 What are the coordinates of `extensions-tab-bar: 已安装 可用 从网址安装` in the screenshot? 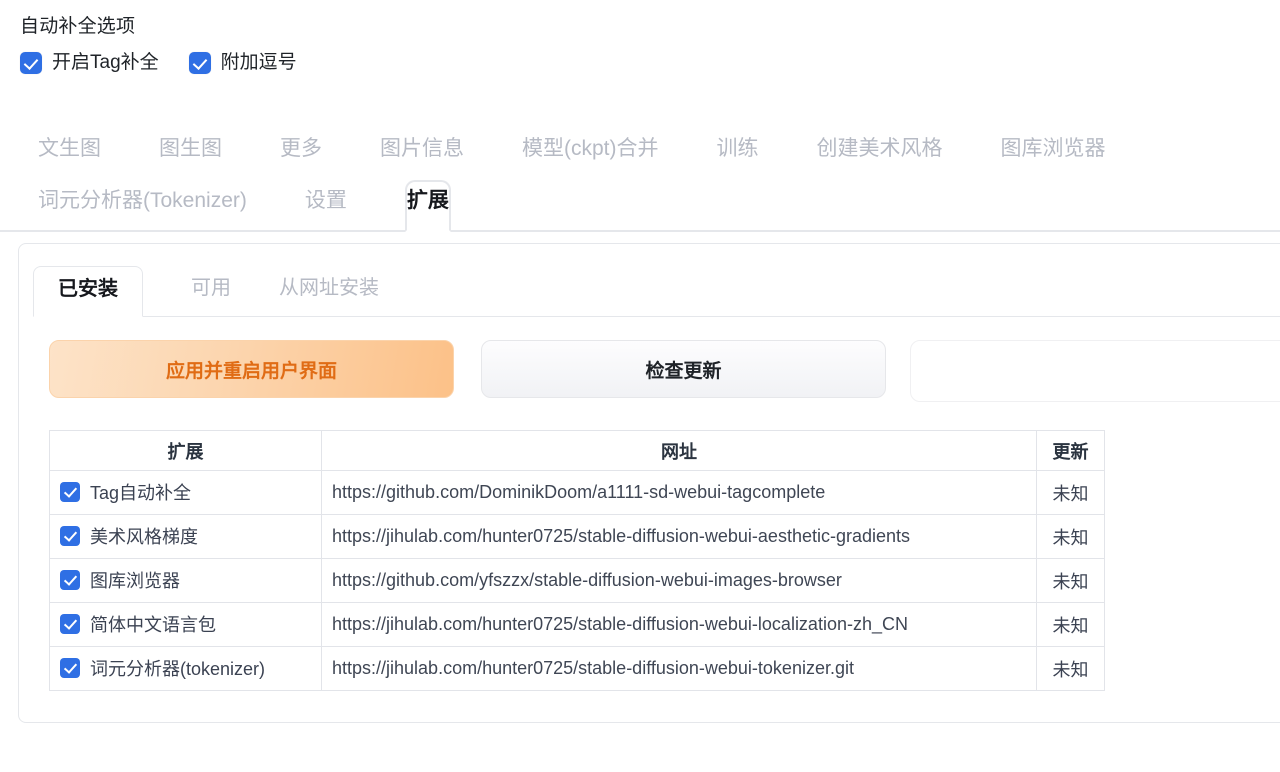 It's located at (656, 291).